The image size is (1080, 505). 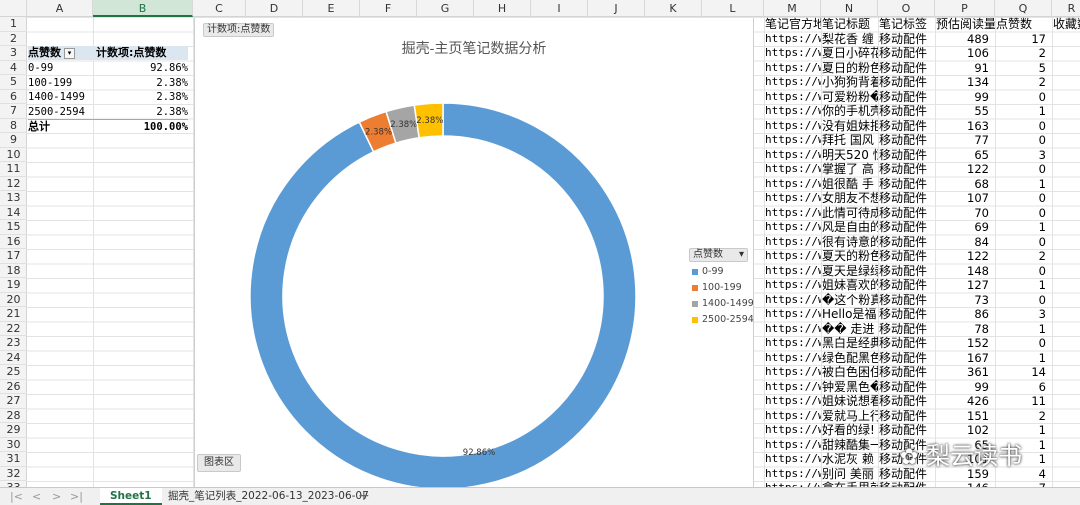 What do you see at coordinates (13, 53) in the screenshot?
I see `row-header-3: 3` at bounding box center [13, 53].